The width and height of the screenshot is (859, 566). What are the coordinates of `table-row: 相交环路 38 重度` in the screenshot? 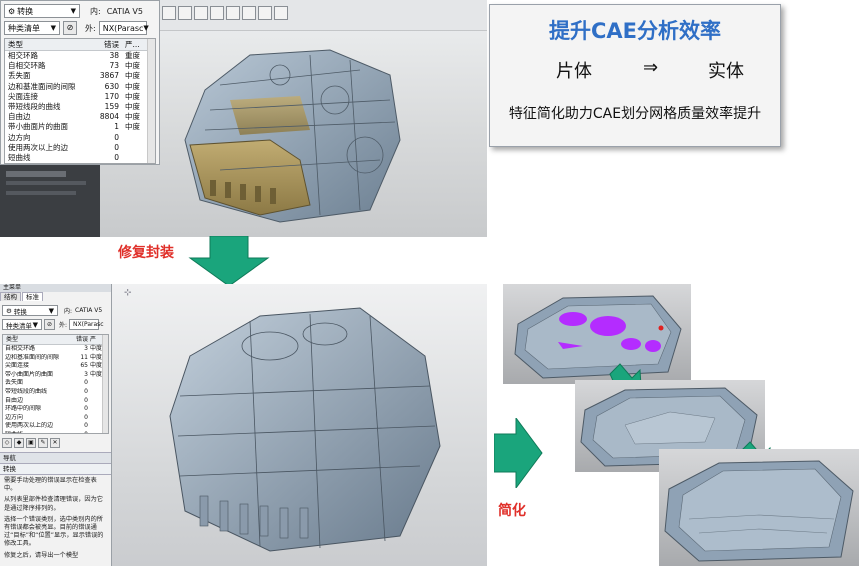 It's located at (80, 56).